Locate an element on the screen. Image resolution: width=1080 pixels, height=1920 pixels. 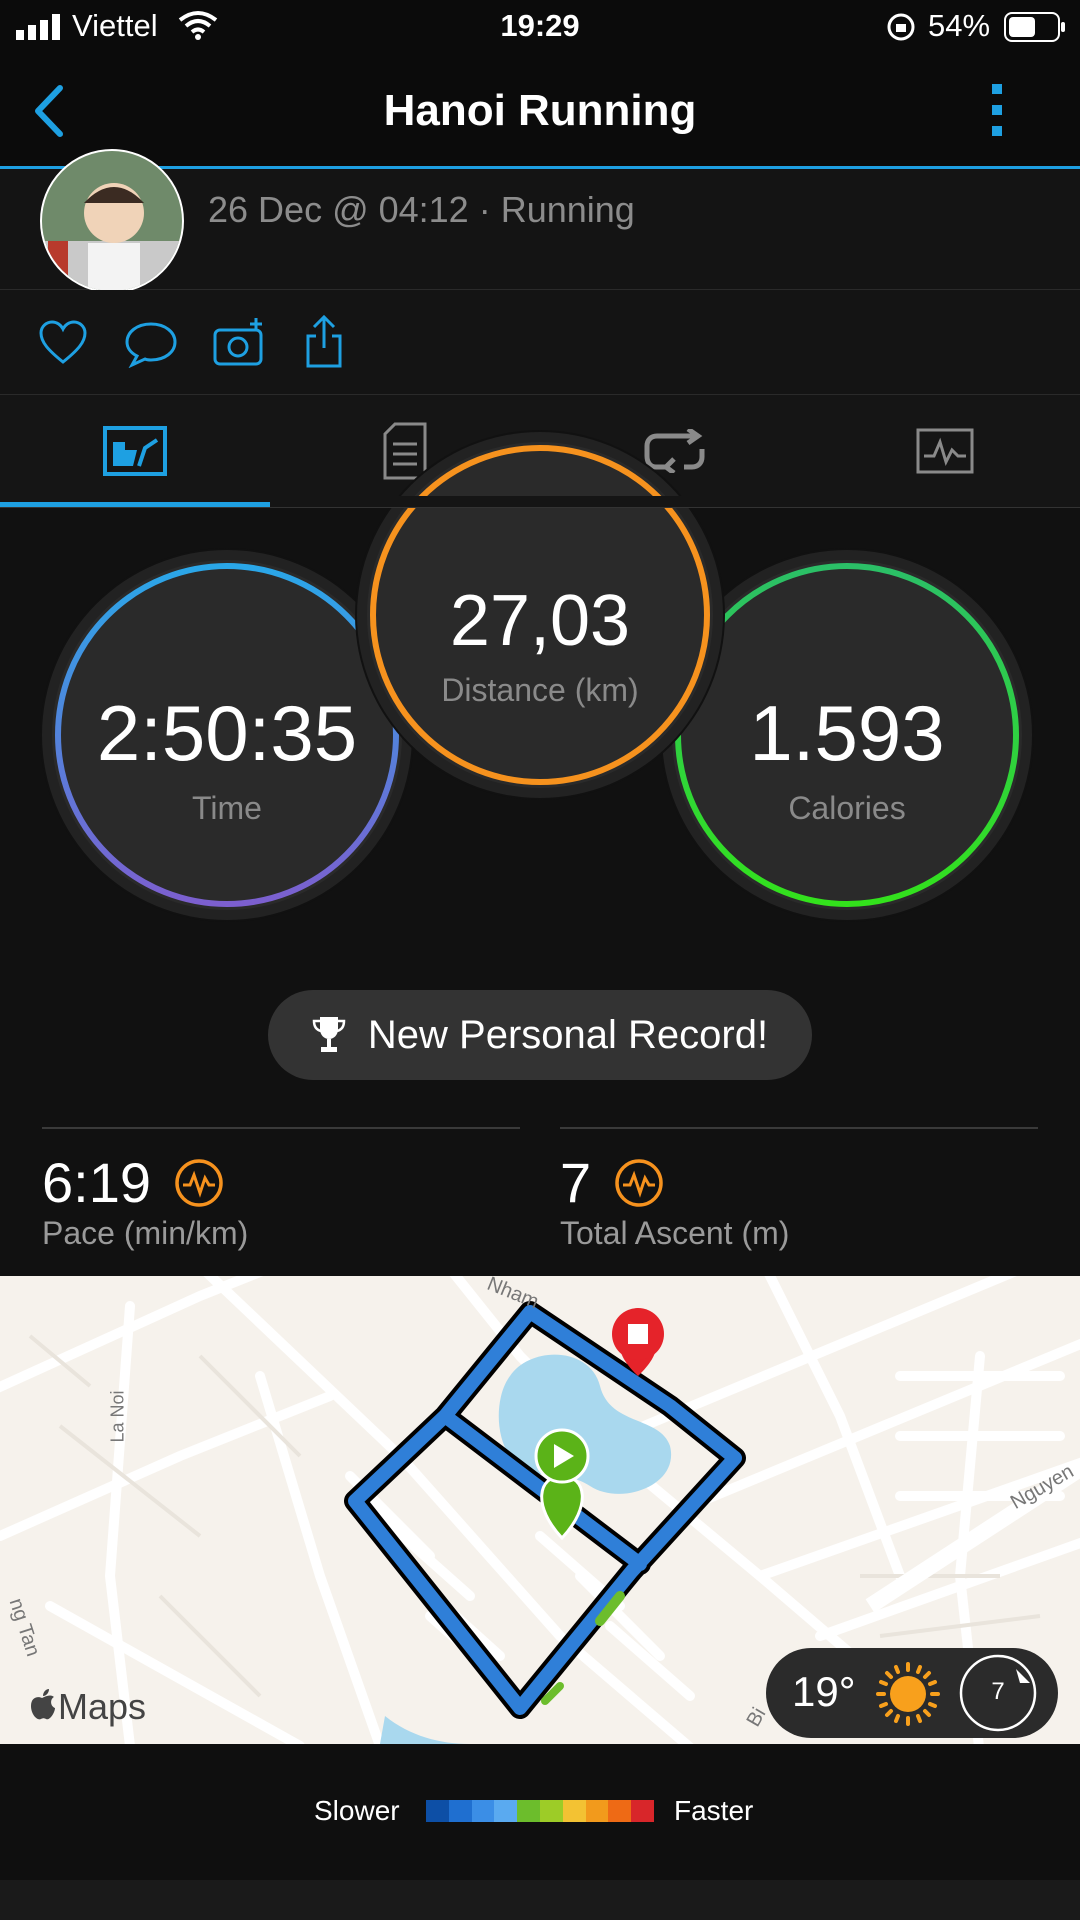
bottom-bar is located at coordinates (540, 1900).